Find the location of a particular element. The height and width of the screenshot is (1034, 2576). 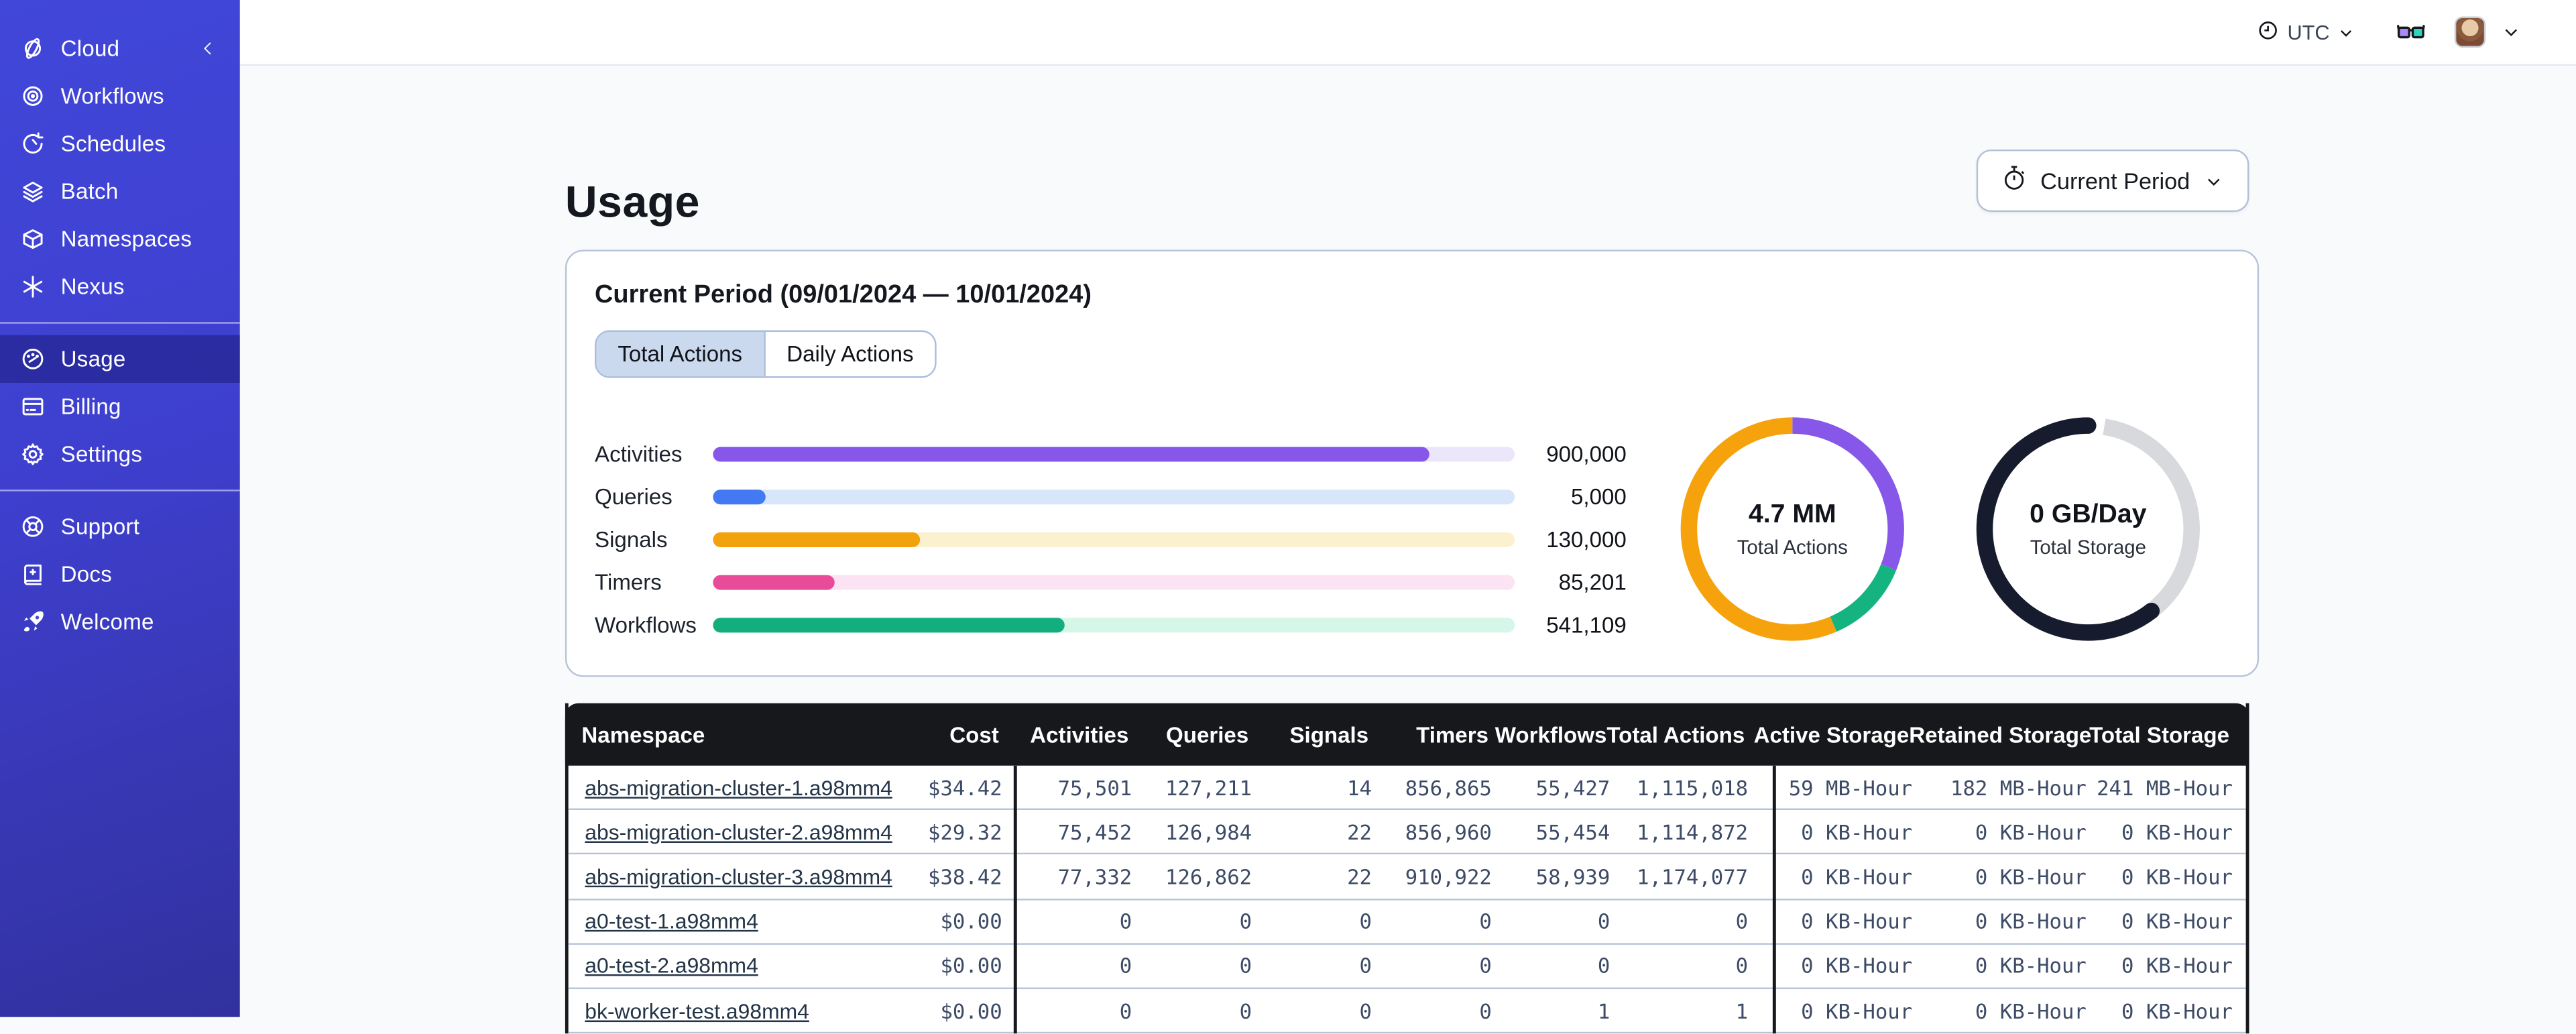

sidebar-item-label: Workflows is located at coordinates (112, 96).